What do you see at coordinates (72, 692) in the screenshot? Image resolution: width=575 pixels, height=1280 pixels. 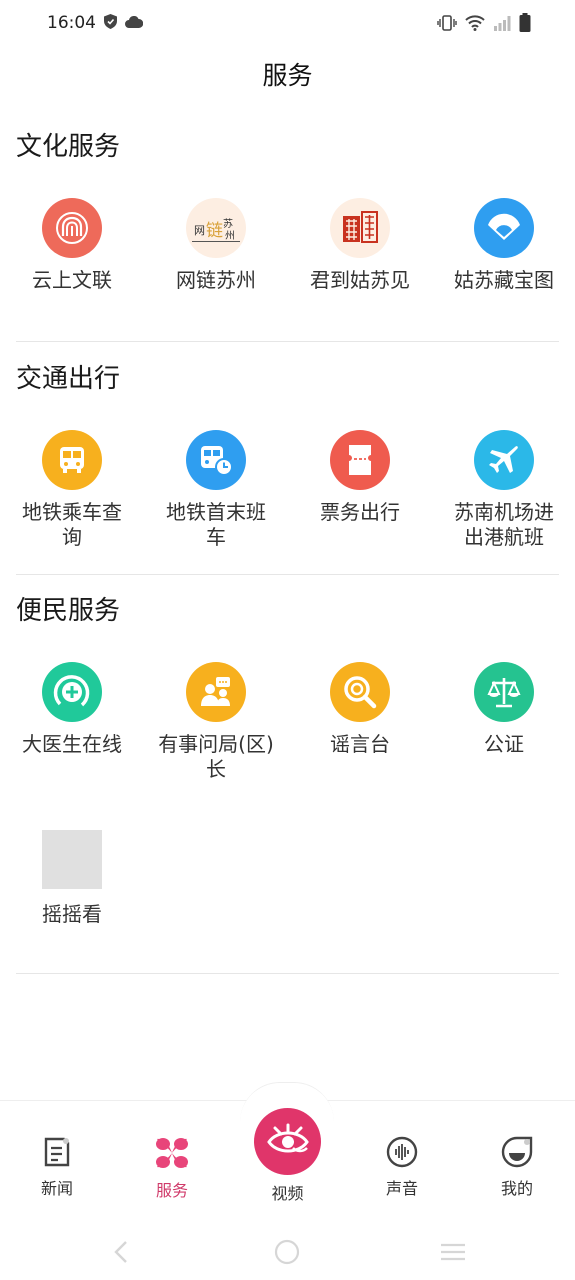 I see `medical-plus-icon` at bounding box center [72, 692].